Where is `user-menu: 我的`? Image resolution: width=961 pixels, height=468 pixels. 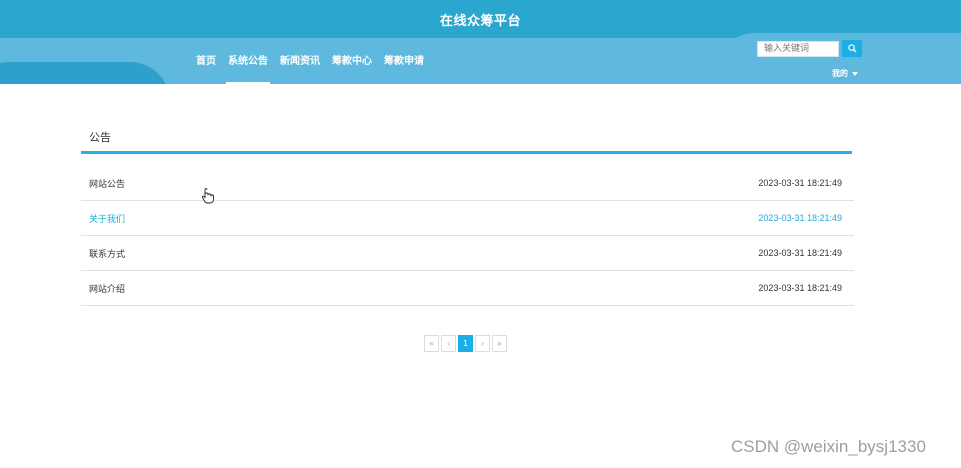
user-menu: 我的 is located at coordinates (845, 73).